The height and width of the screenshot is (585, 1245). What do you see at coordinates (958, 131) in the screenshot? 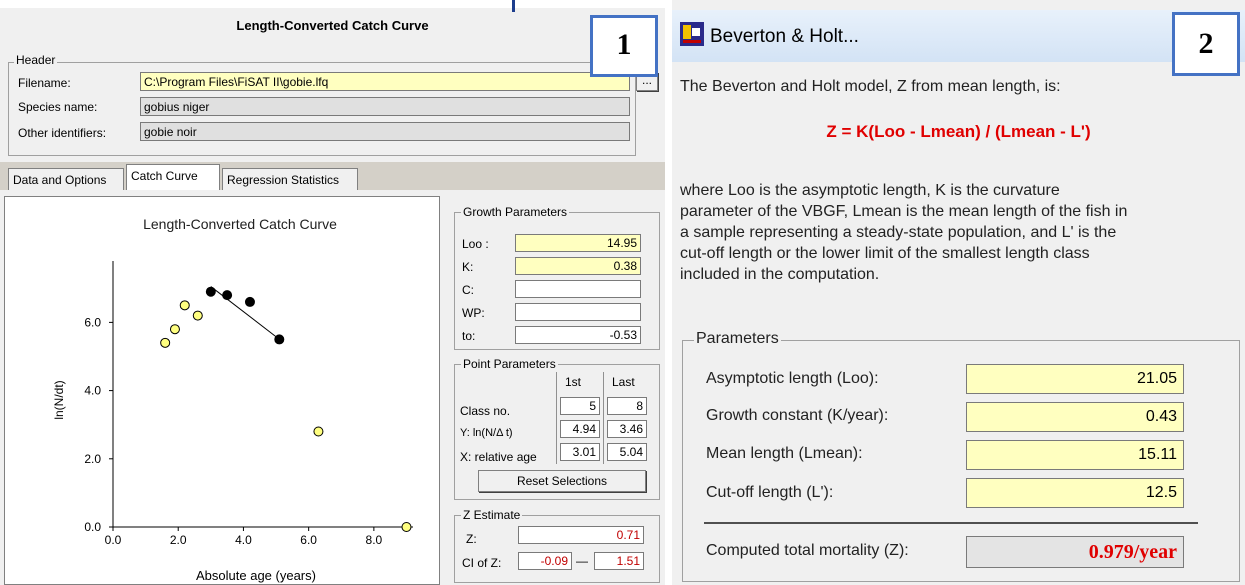
I see `formula: Z = K(Loo - Lmean) / (Lmean - L')` at bounding box center [958, 131].